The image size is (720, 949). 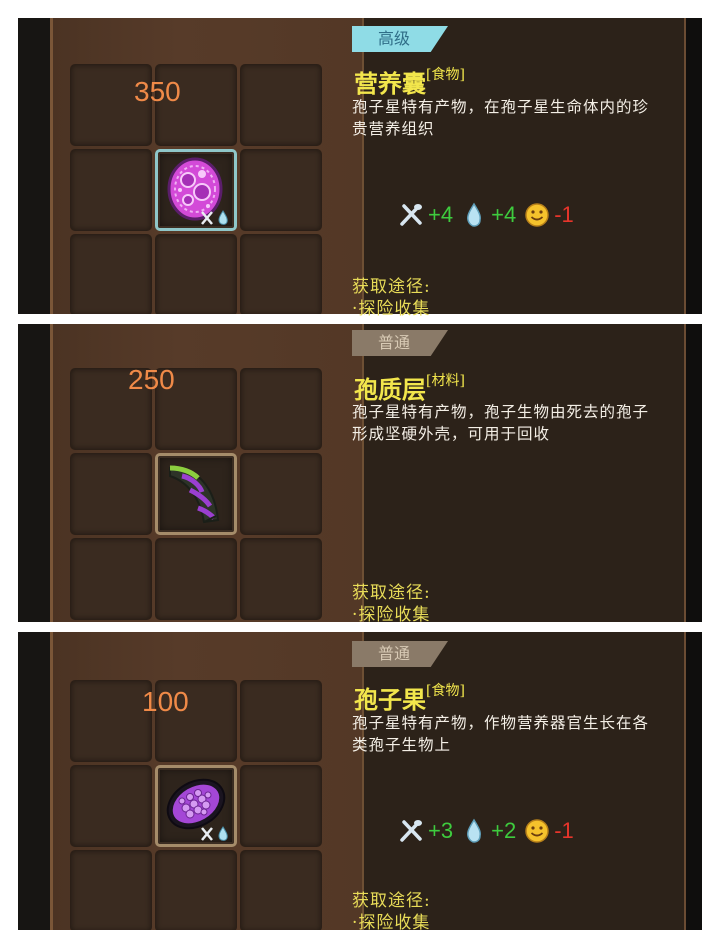 I want to click on item-title: 孢质层[材料], so click(x=409, y=387).